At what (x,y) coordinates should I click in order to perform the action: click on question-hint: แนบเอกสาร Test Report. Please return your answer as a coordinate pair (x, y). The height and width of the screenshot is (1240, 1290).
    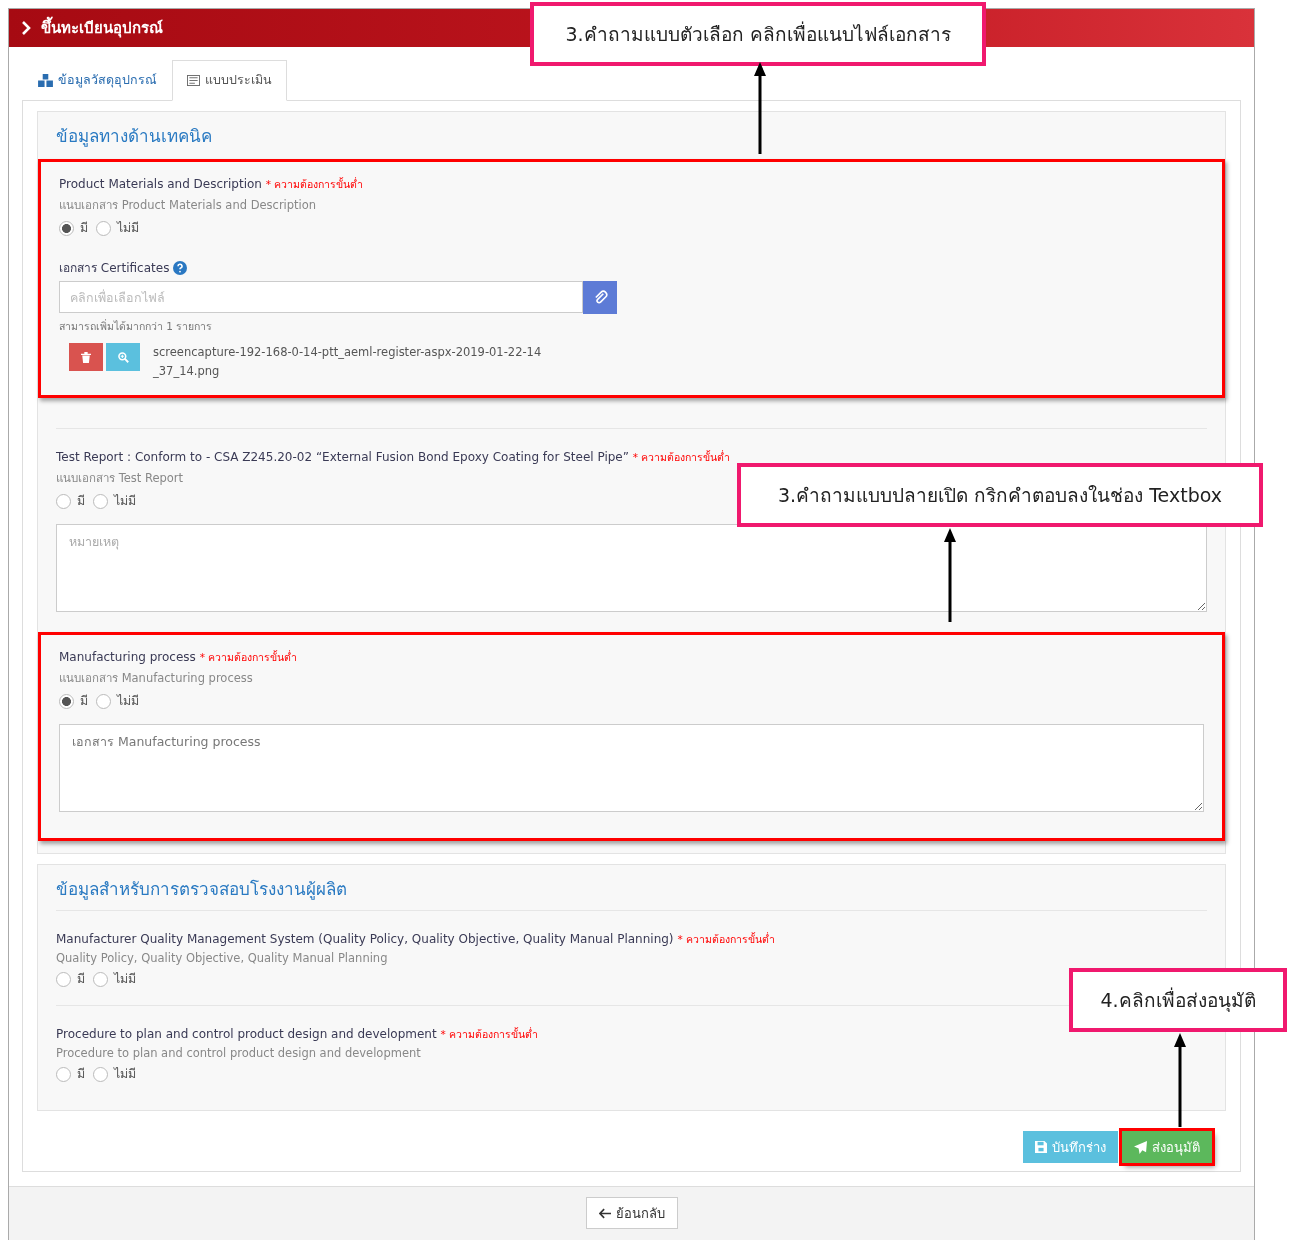
    Looking at the image, I should click on (120, 478).